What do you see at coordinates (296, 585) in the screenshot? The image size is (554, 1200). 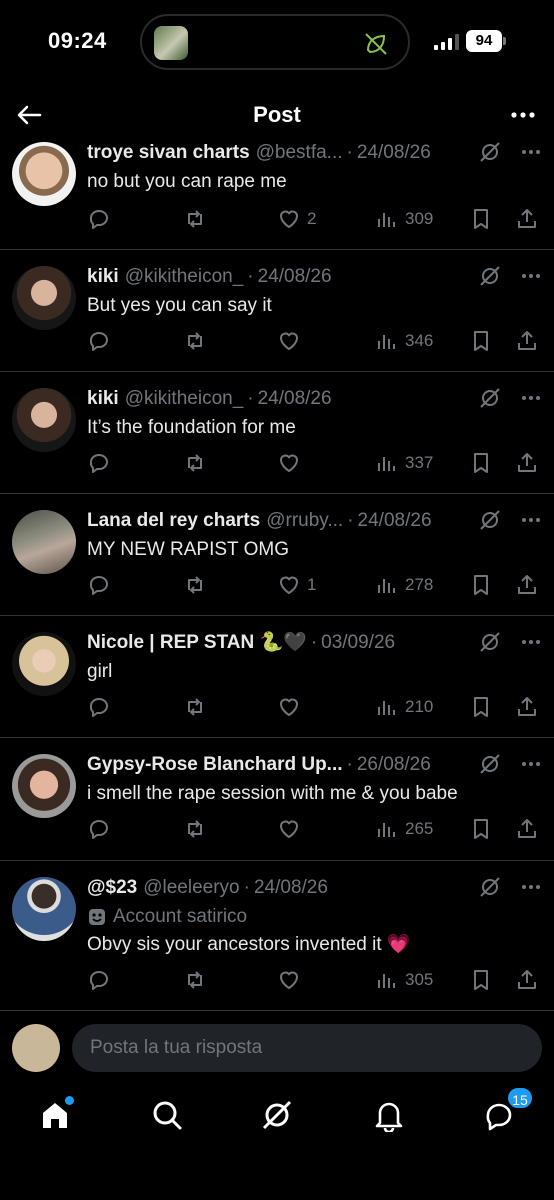 I see `like-button: 1` at bounding box center [296, 585].